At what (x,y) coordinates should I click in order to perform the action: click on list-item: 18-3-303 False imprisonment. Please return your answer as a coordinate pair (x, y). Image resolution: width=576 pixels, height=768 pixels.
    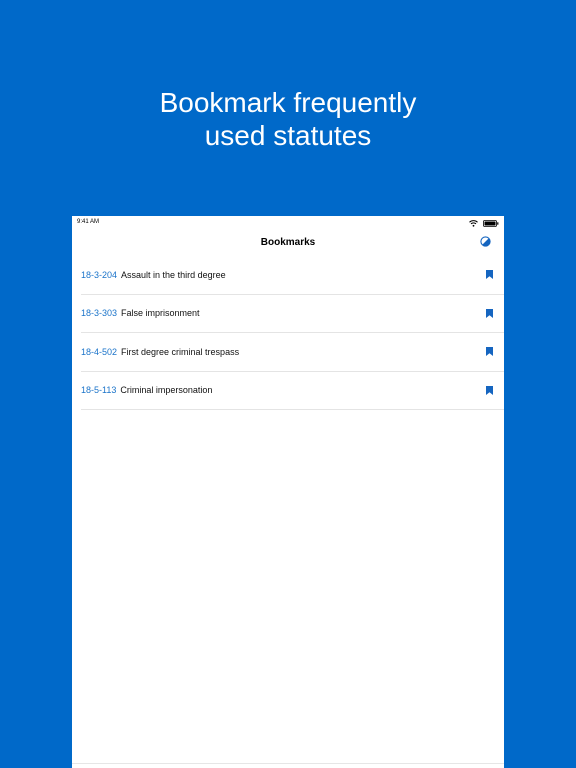
    Looking at the image, I should click on (292, 314).